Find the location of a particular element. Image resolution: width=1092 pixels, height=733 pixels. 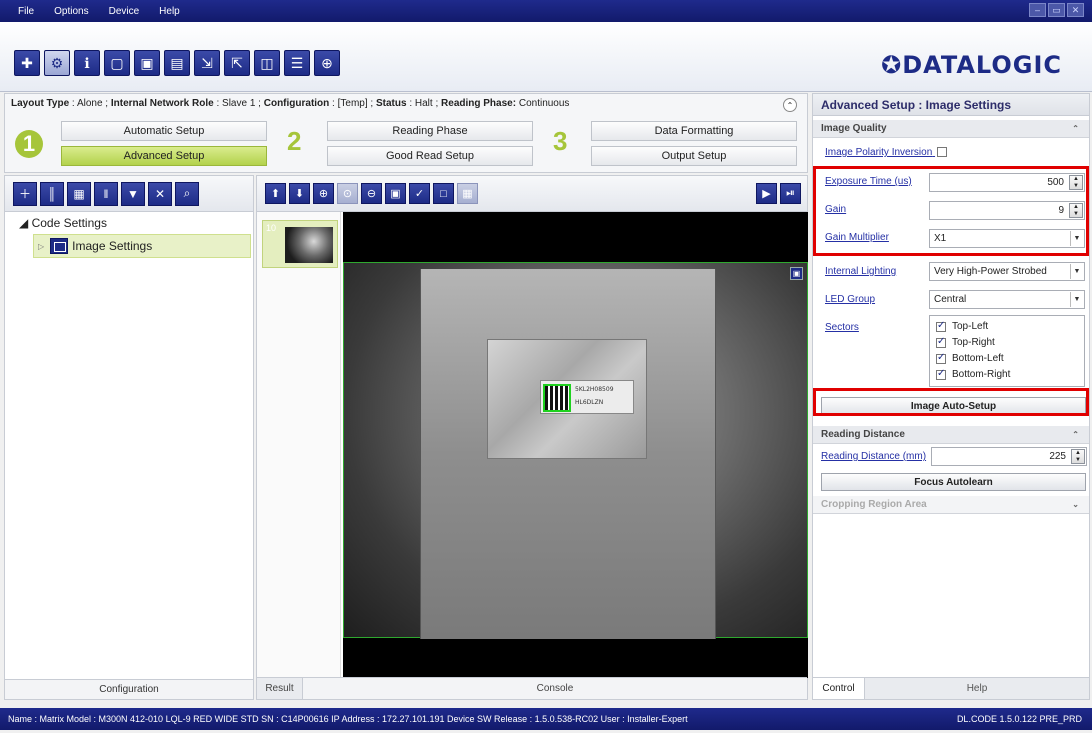

save-image-icon: ▣ is located at coordinates (395, 193).